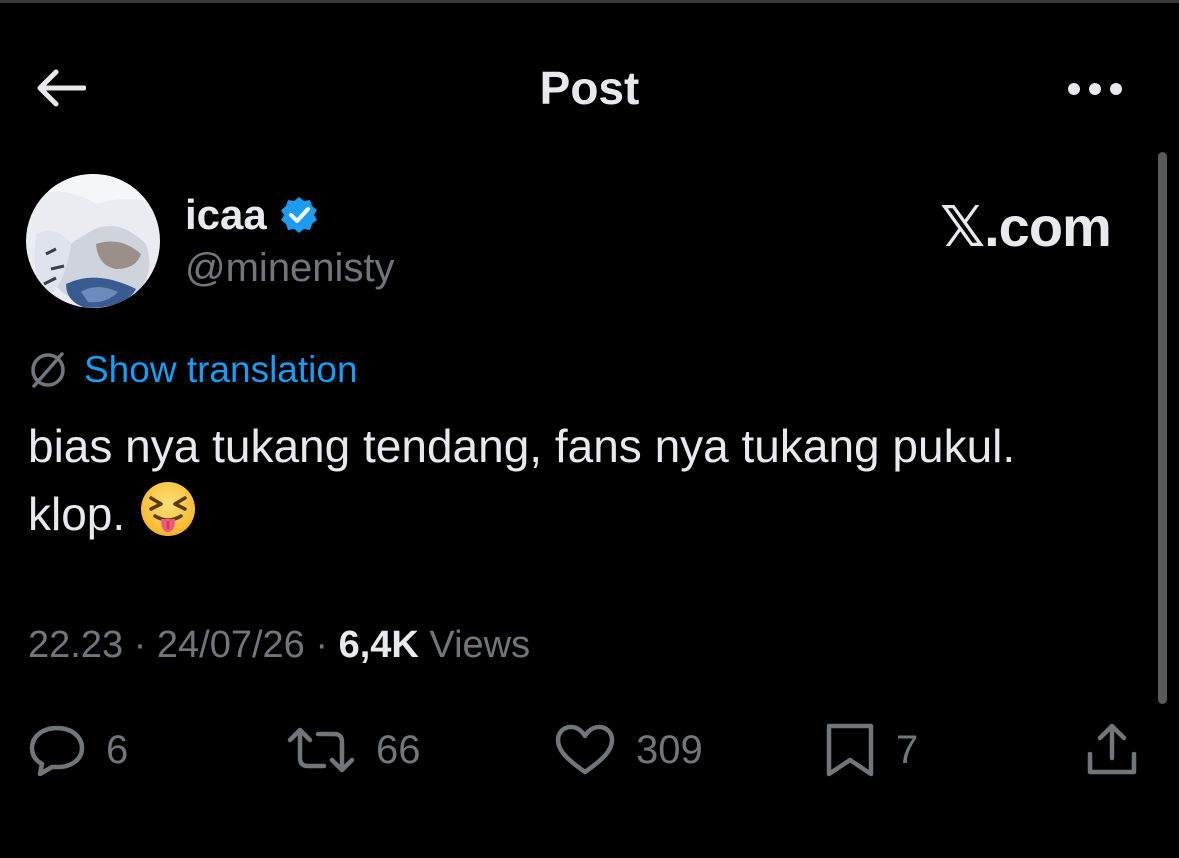  Describe the element at coordinates (589, 88) in the screenshot. I see `page-title: Post` at that location.